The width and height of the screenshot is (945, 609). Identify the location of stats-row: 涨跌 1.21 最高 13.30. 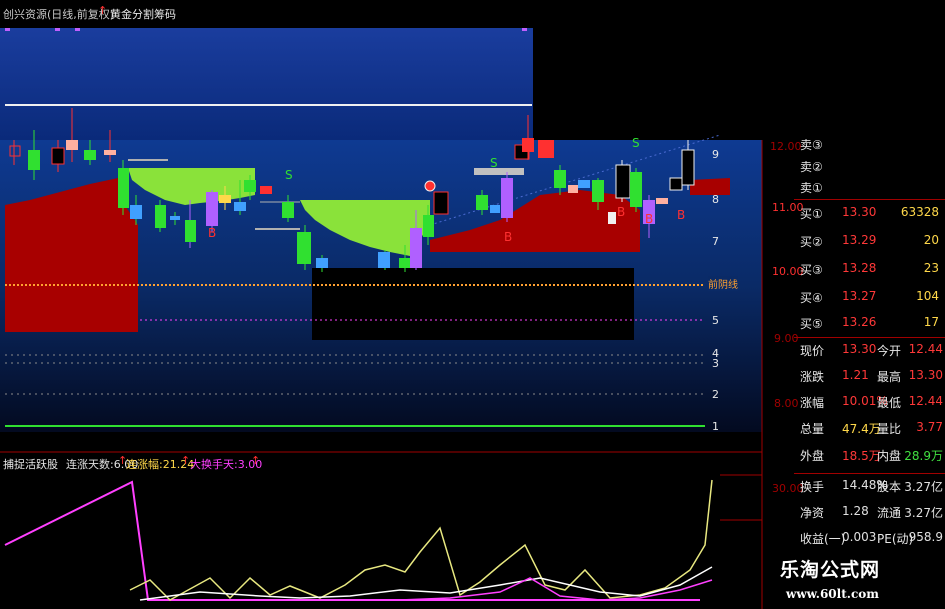
(856, 379).